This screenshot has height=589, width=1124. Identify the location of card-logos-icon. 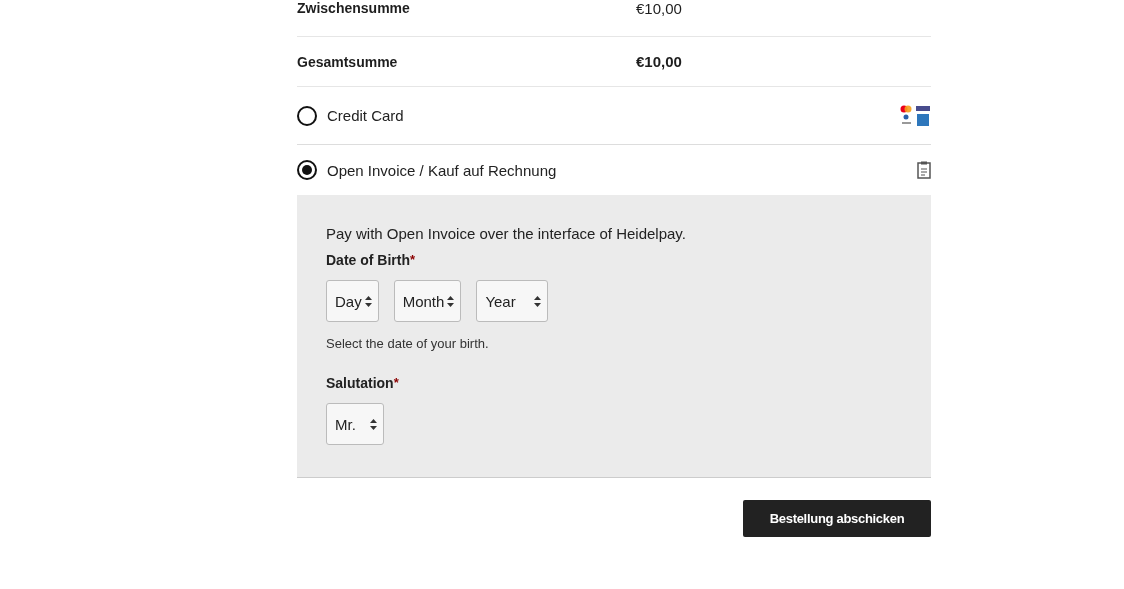
(915, 115).